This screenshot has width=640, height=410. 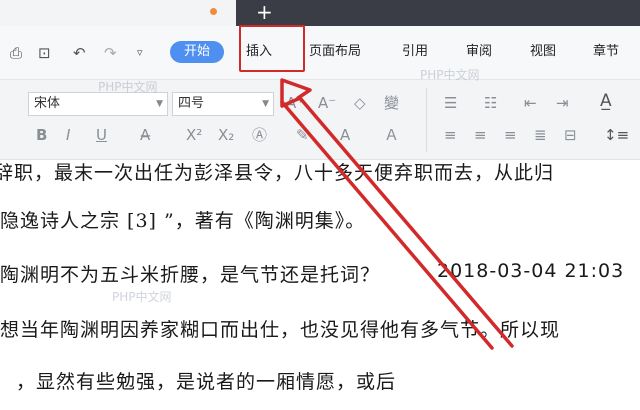 I want to click on shrink-font-icon: A⁻, so click(x=327, y=103).